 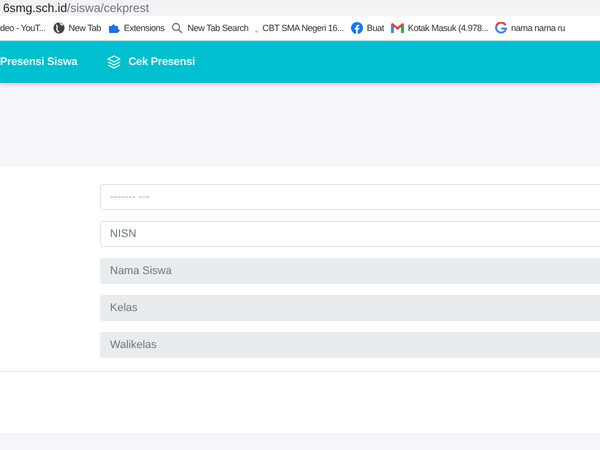 What do you see at coordinates (300, 8) in the screenshot?
I see `address-bar: 6smg.sch.id/siswa/cekprest` at bounding box center [300, 8].